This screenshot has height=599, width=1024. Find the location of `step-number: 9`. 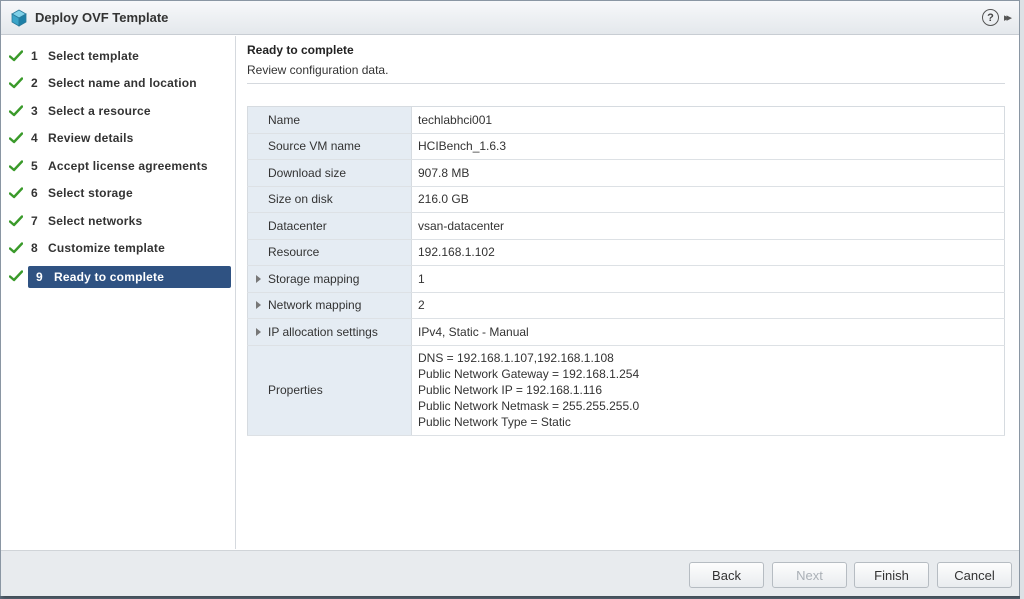

step-number: 9 is located at coordinates (39, 277).